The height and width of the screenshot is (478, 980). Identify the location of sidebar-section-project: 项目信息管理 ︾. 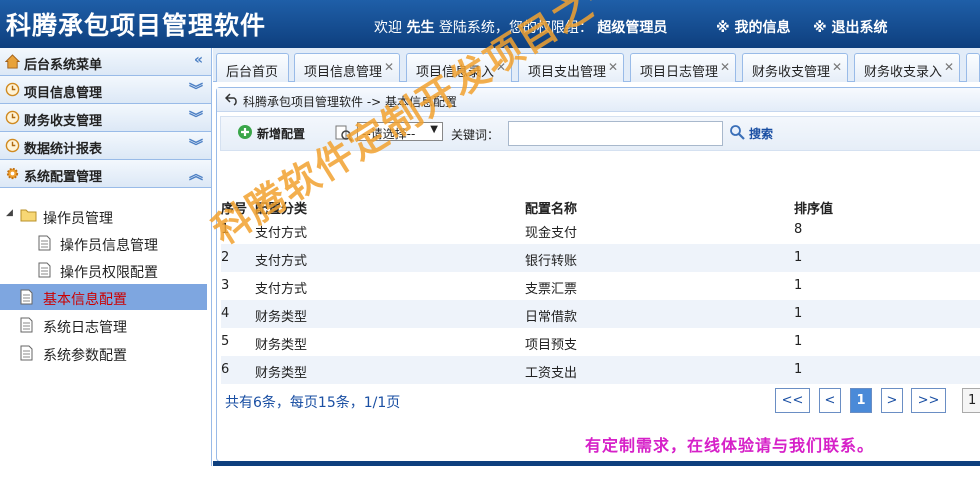
(105, 90).